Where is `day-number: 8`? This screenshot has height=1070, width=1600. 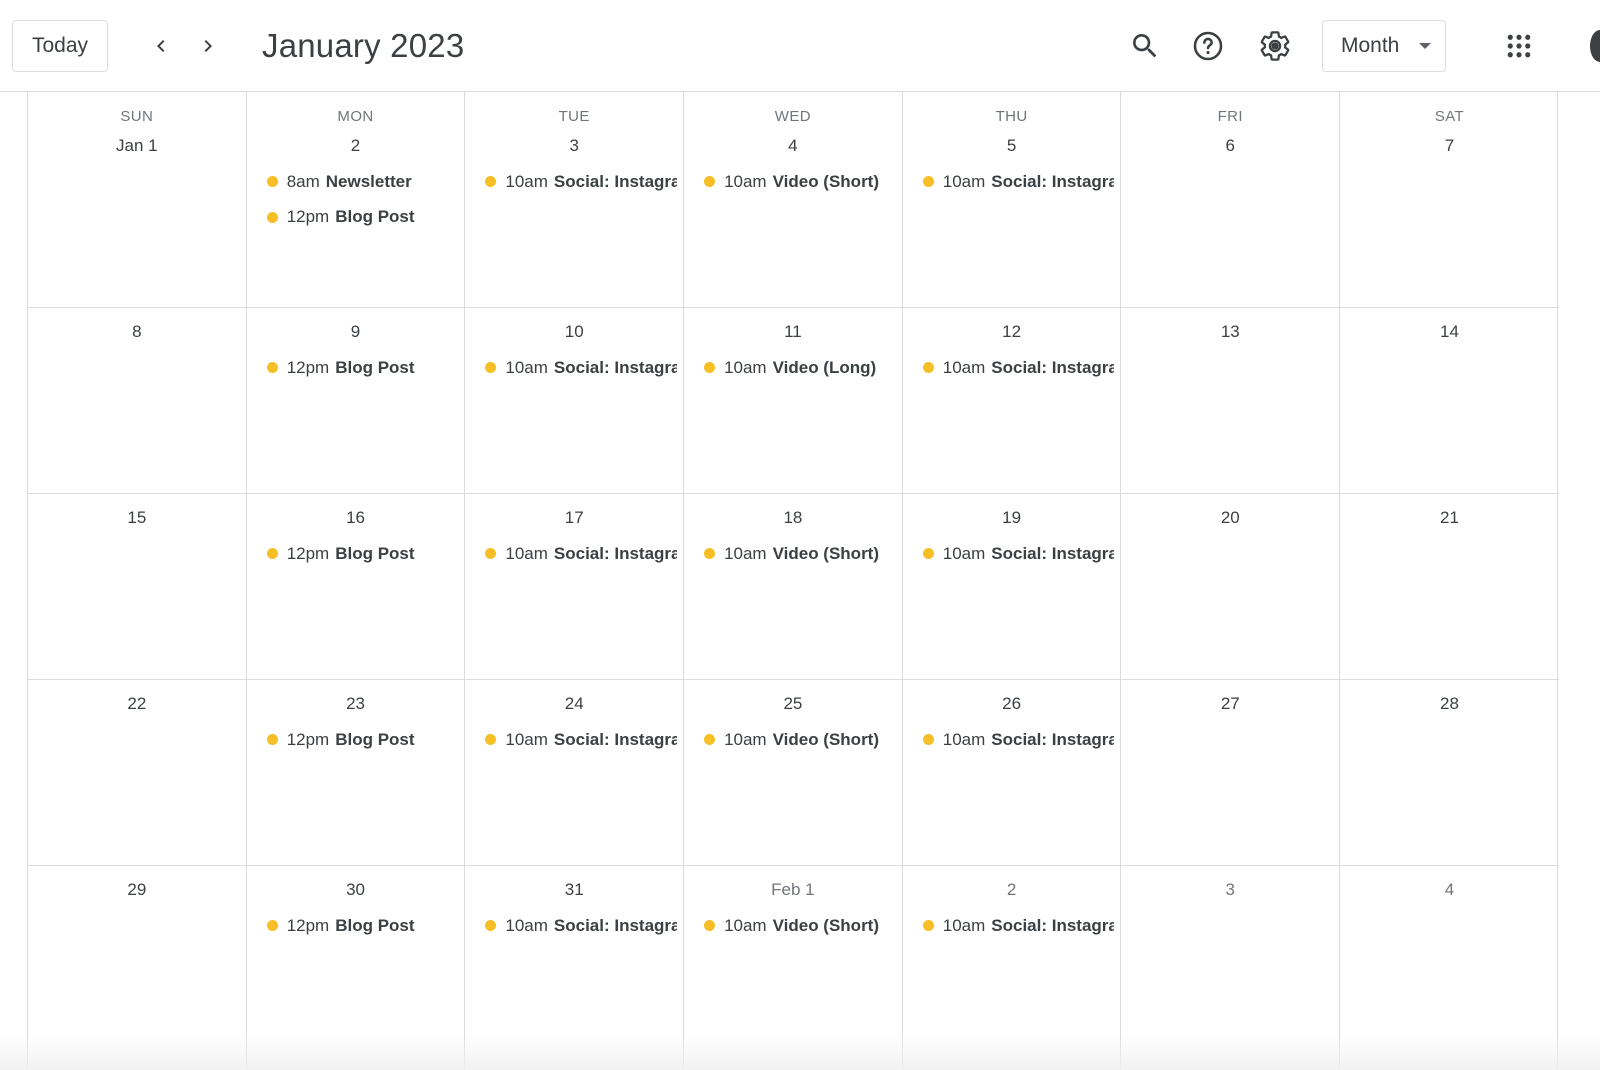
day-number: 8 is located at coordinates (137, 332).